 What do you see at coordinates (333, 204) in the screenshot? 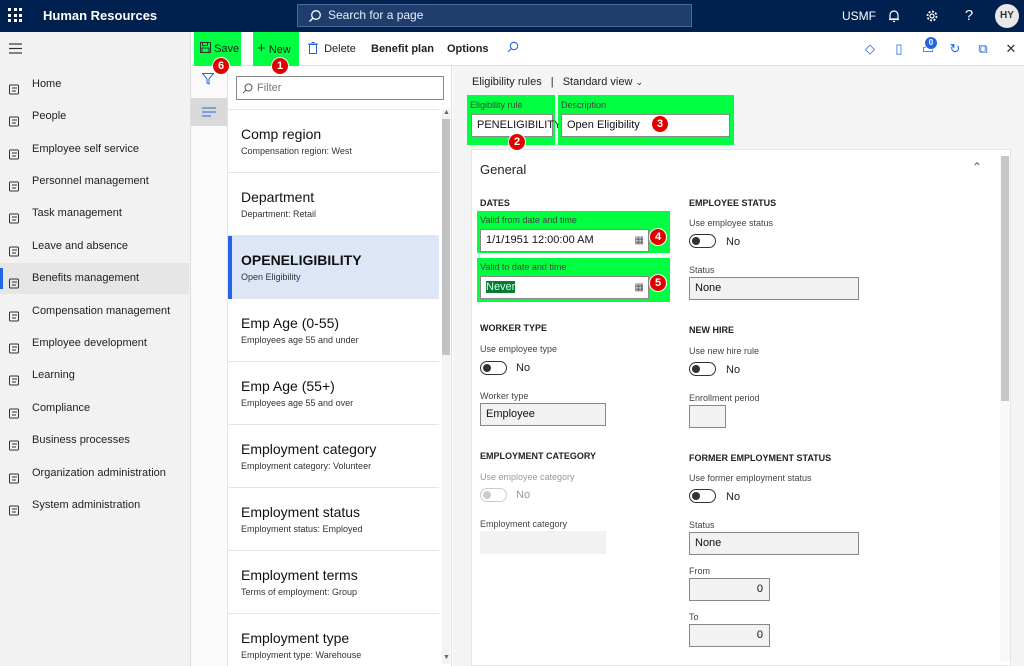
I see `list-item: Department Department: Retail` at bounding box center [333, 204].